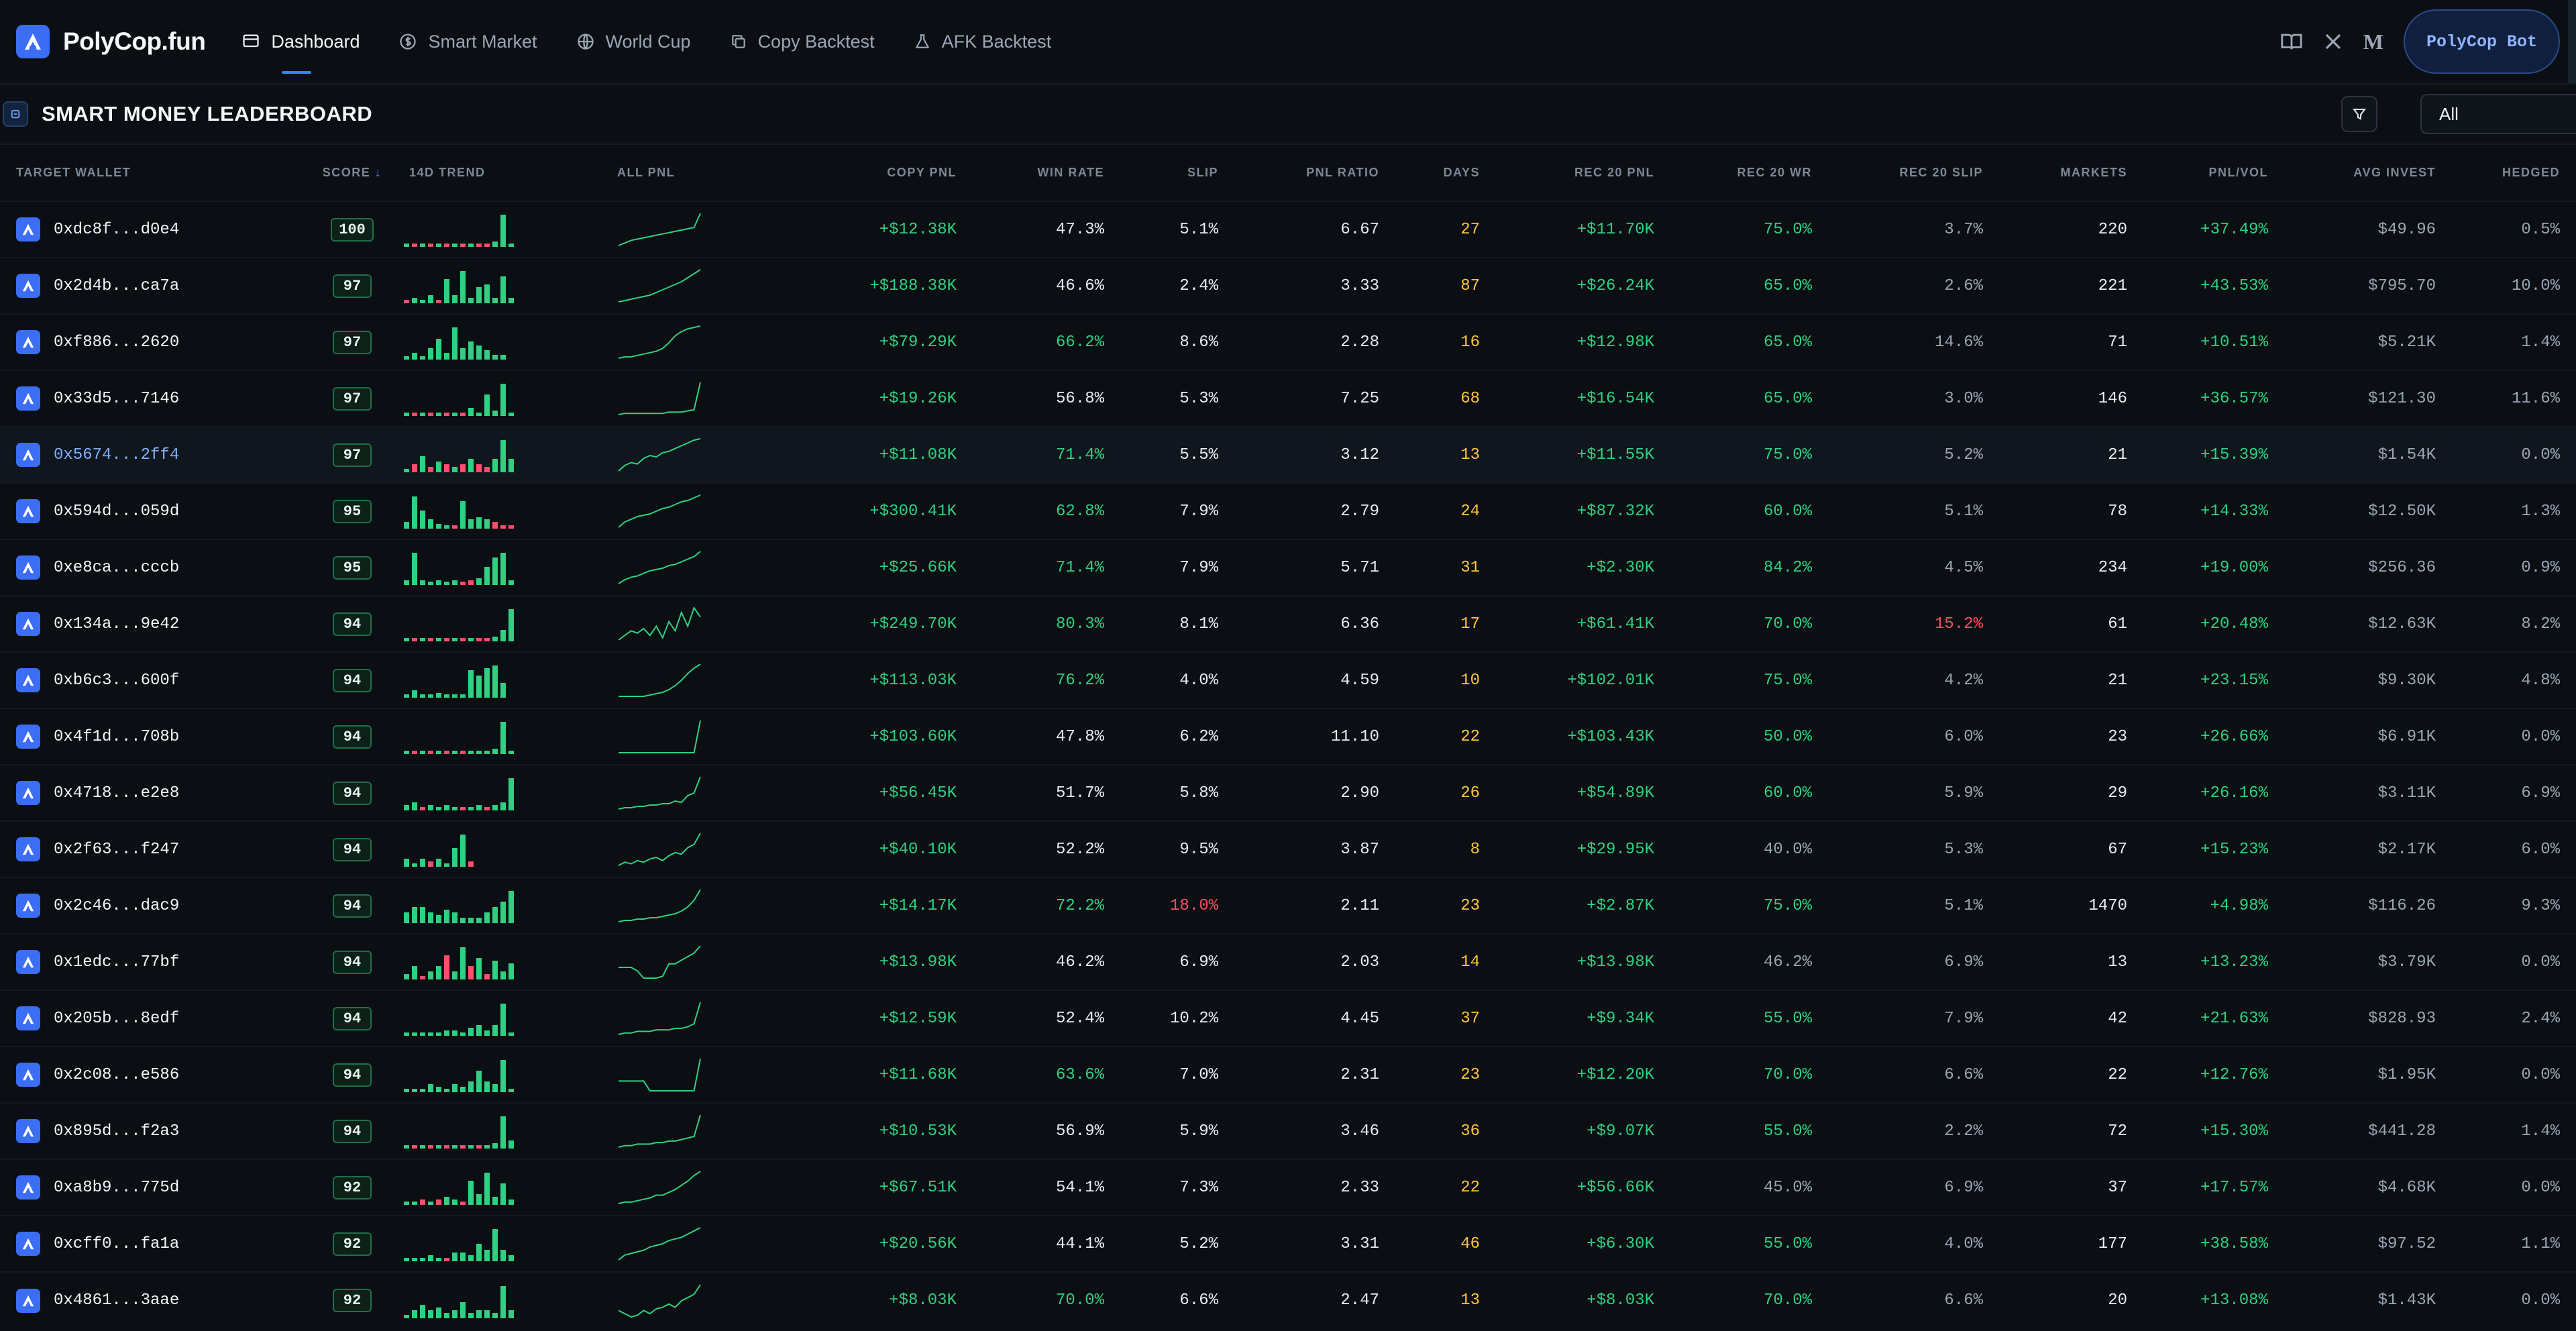  I want to click on wallet-address: 0xcff0...fa1a, so click(117, 1243).